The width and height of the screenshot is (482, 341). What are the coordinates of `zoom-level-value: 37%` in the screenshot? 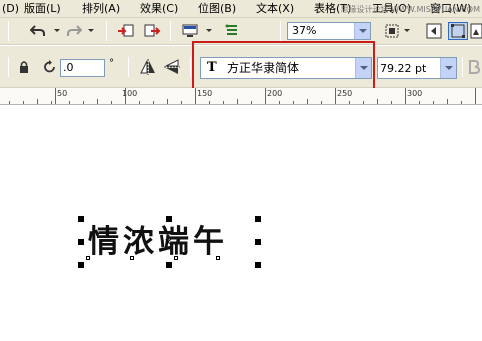 It's located at (304, 30).